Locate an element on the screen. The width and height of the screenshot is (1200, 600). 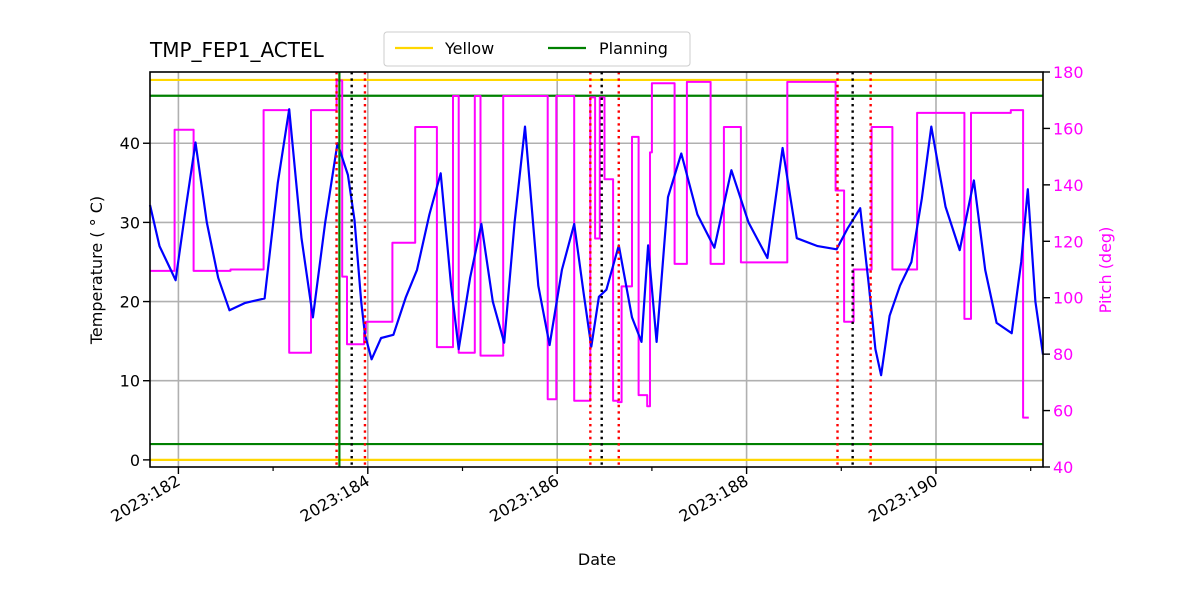
y2-tick-label: 180 is located at coordinates (1068, 72).